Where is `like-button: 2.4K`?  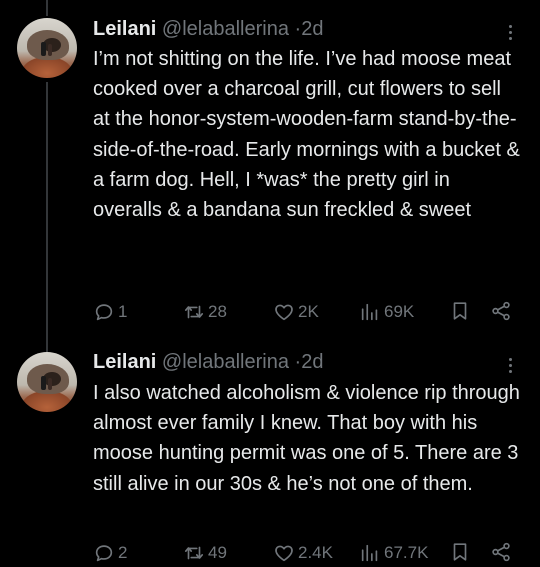
like-button: 2.4K is located at coordinates (303, 553).